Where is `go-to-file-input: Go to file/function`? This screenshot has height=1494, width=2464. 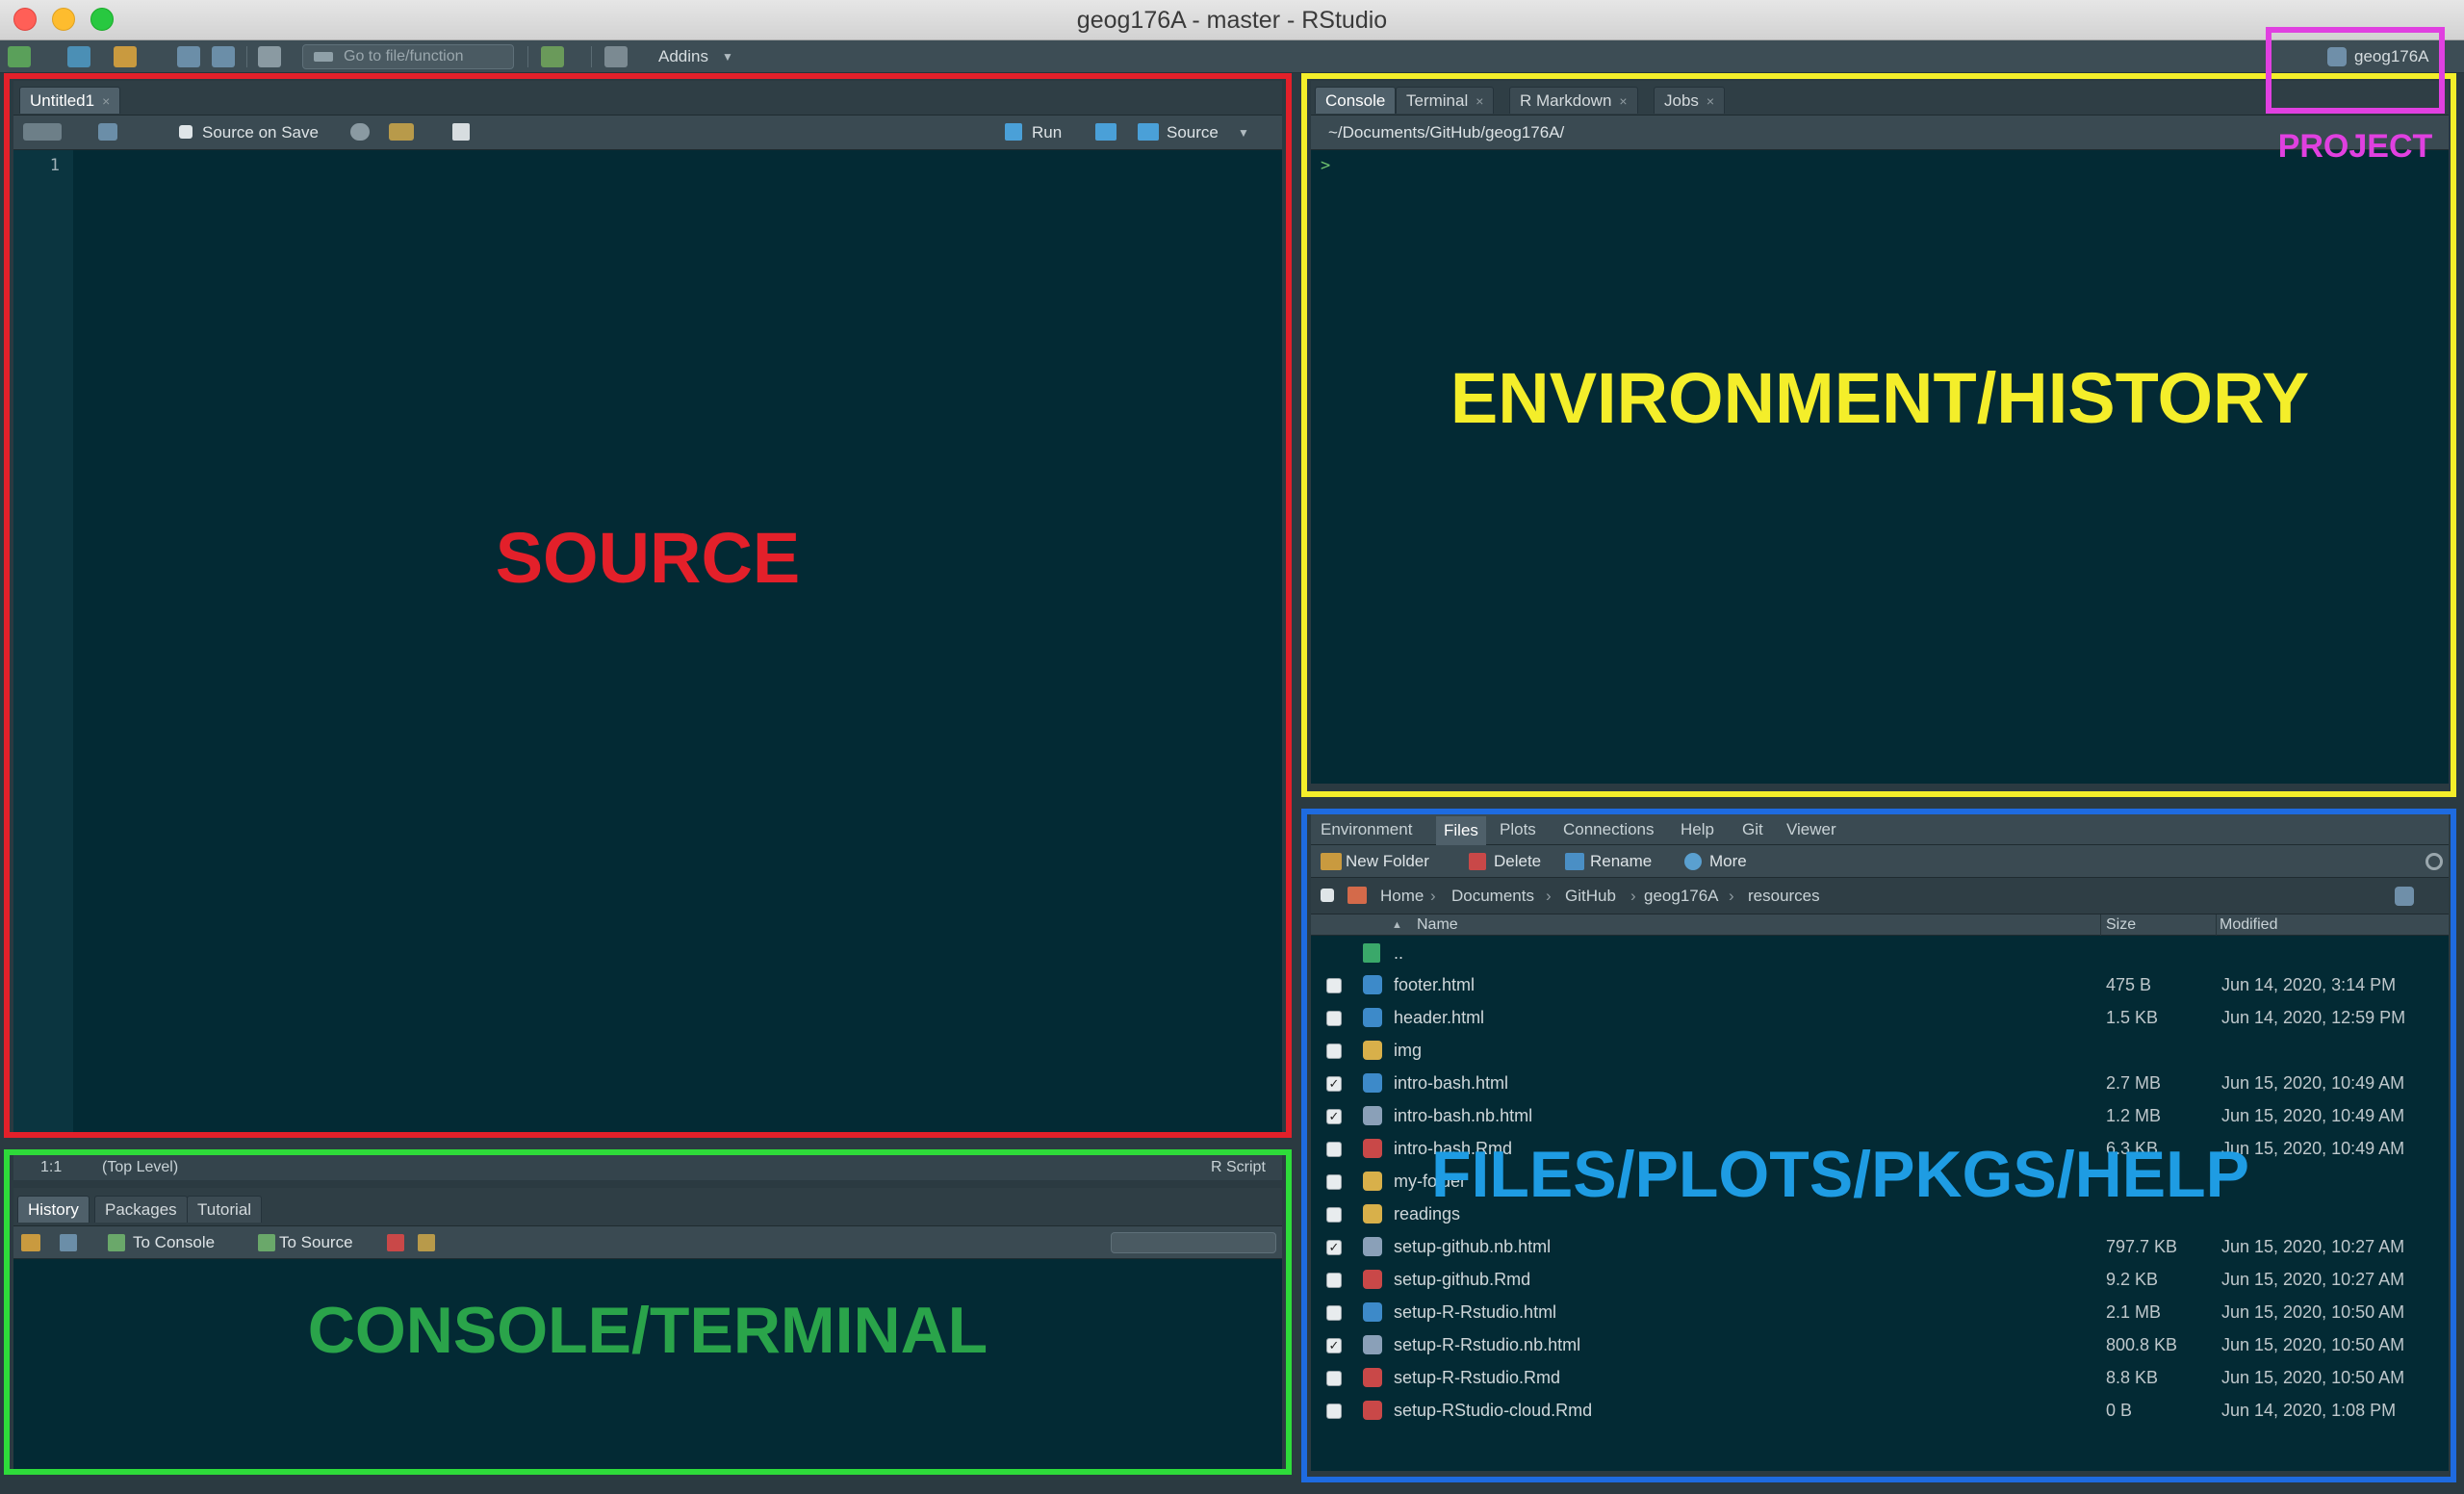 go-to-file-input: Go to file/function is located at coordinates (408, 57).